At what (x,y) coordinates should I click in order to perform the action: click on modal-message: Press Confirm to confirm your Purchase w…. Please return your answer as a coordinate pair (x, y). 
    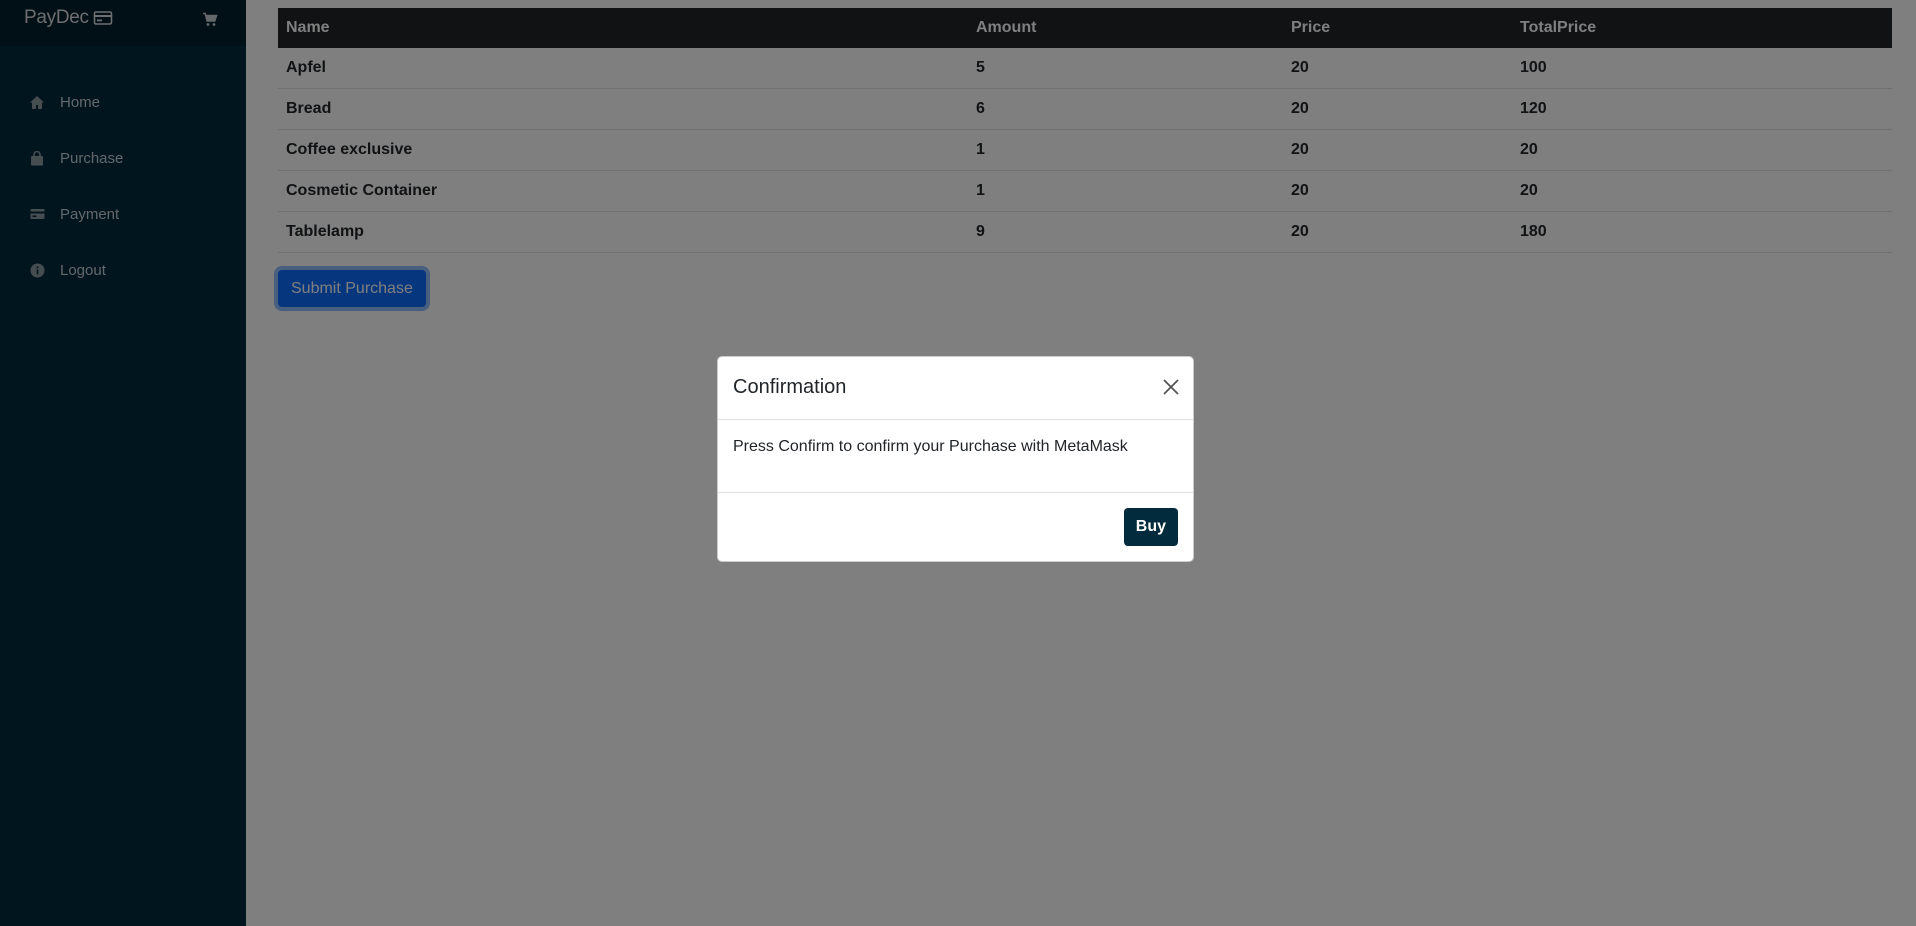
    Looking at the image, I should click on (930, 446).